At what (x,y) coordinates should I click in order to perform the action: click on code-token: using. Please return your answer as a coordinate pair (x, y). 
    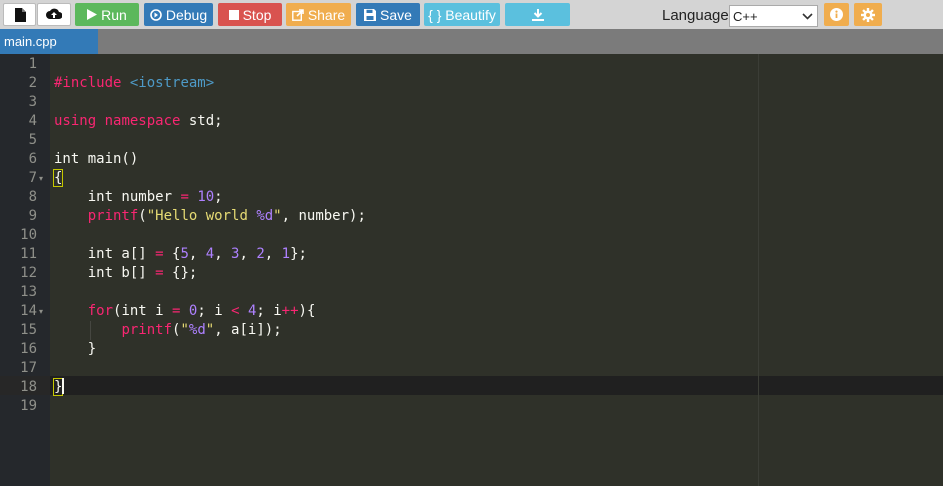
    Looking at the image, I should click on (75, 121).